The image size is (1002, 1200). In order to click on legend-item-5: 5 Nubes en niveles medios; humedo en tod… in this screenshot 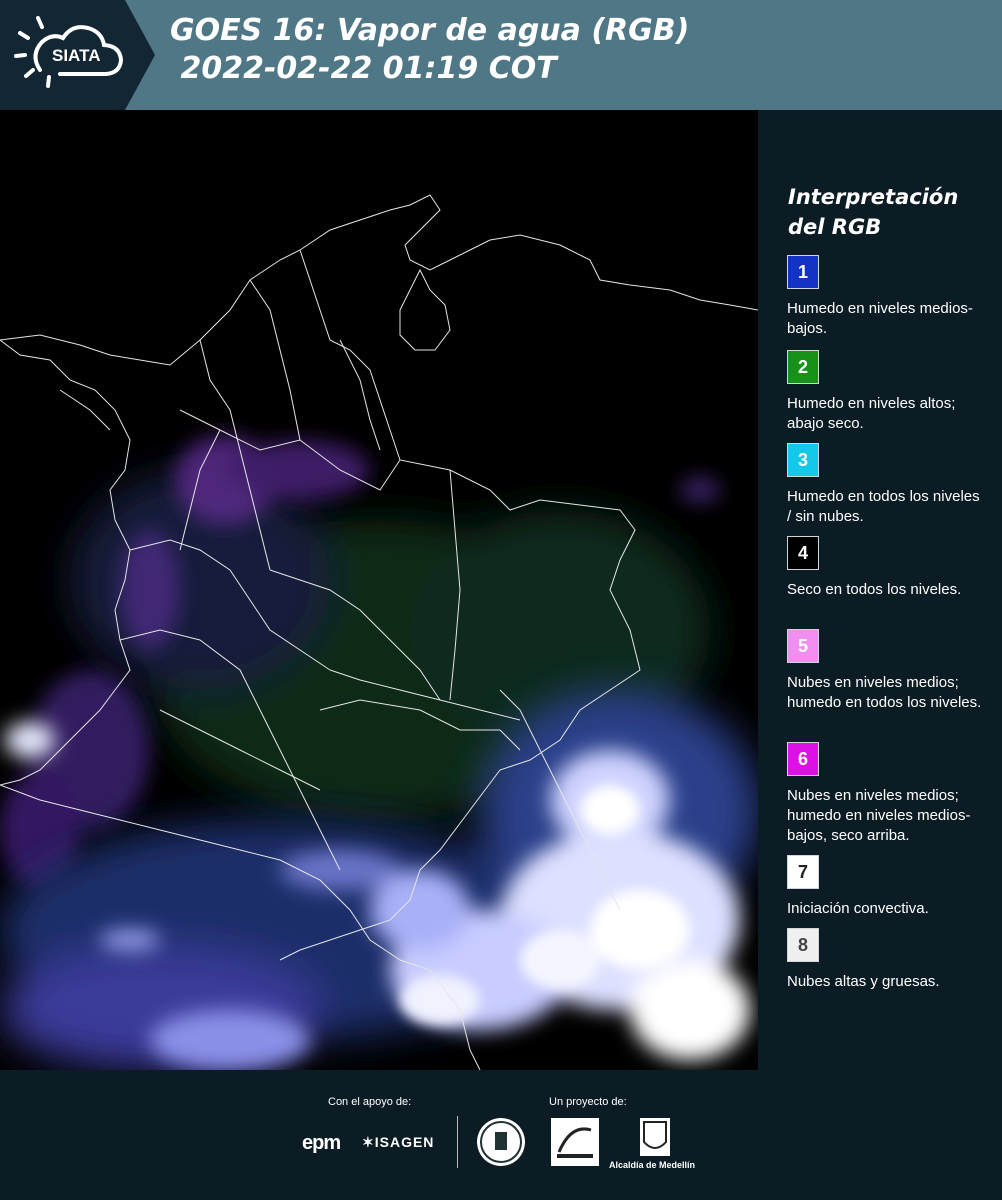, I will do `click(887, 671)`.